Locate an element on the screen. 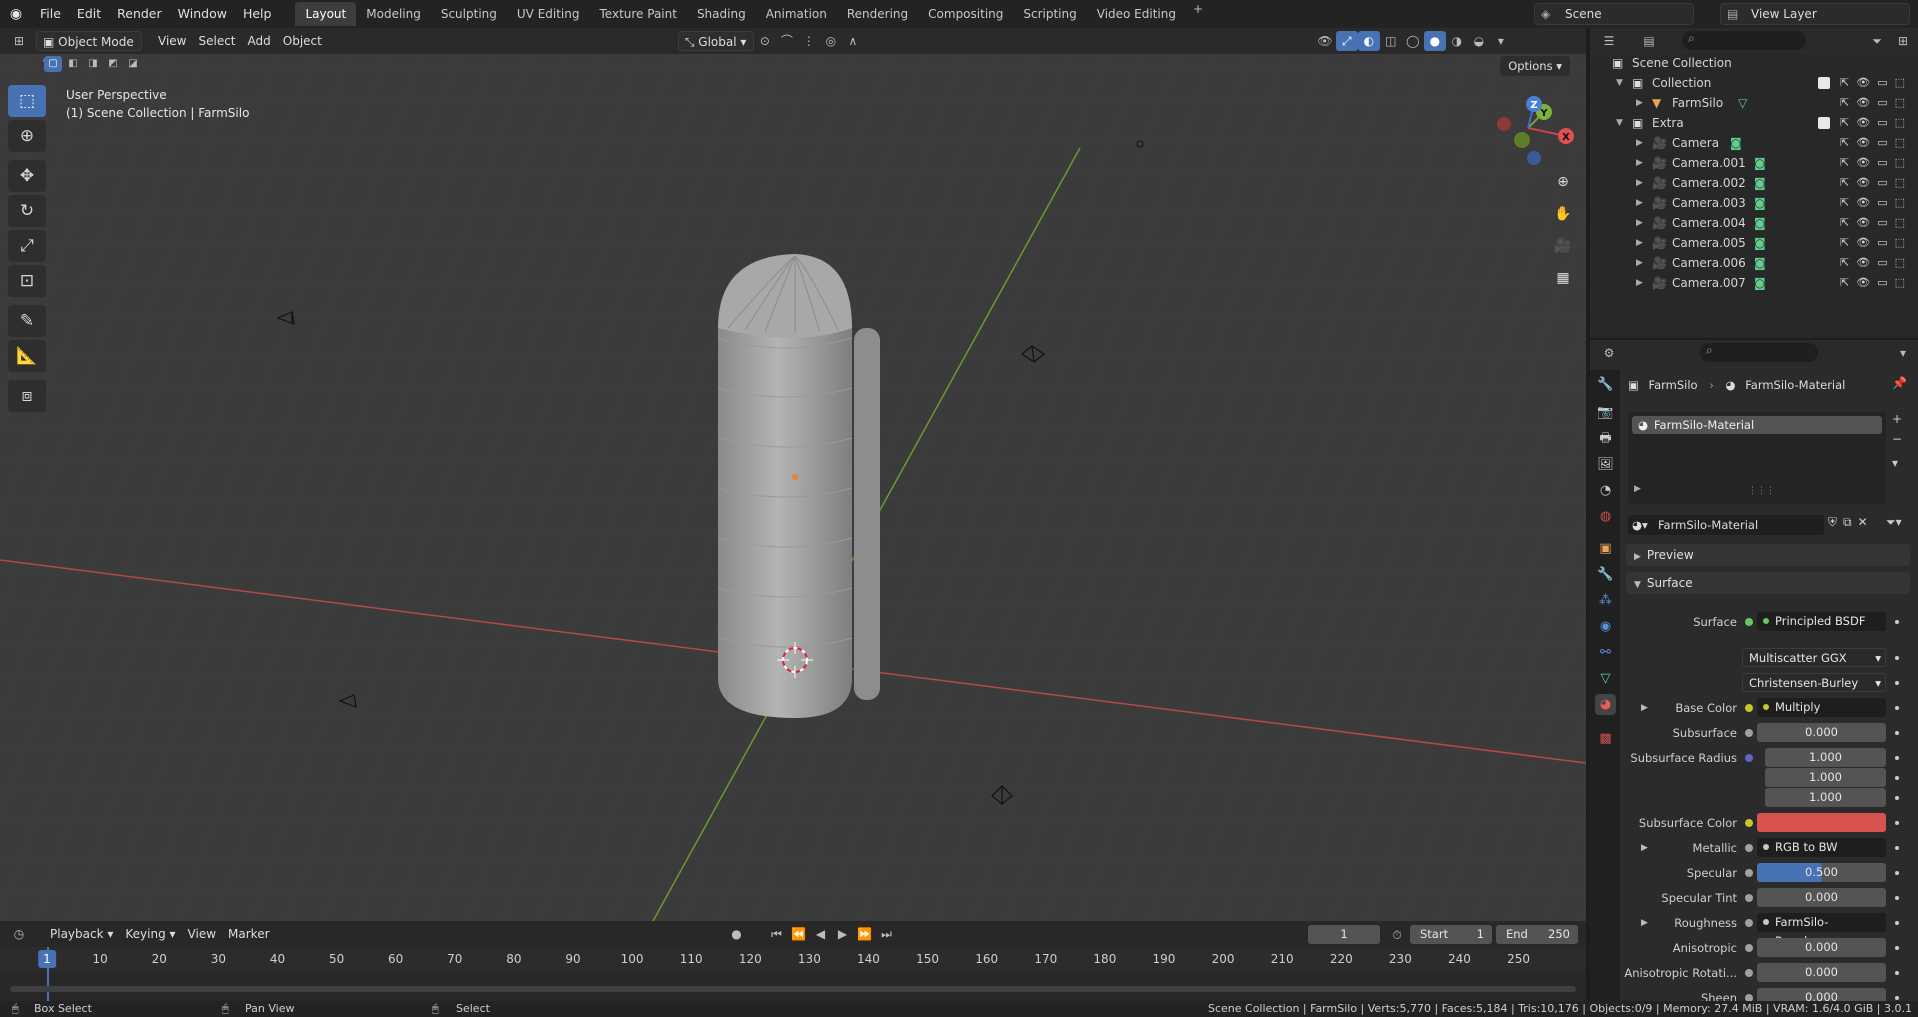 Image resolution: width=1918 pixels, height=1017 pixels. tab-rendering: Rendering is located at coordinates (877, 14).